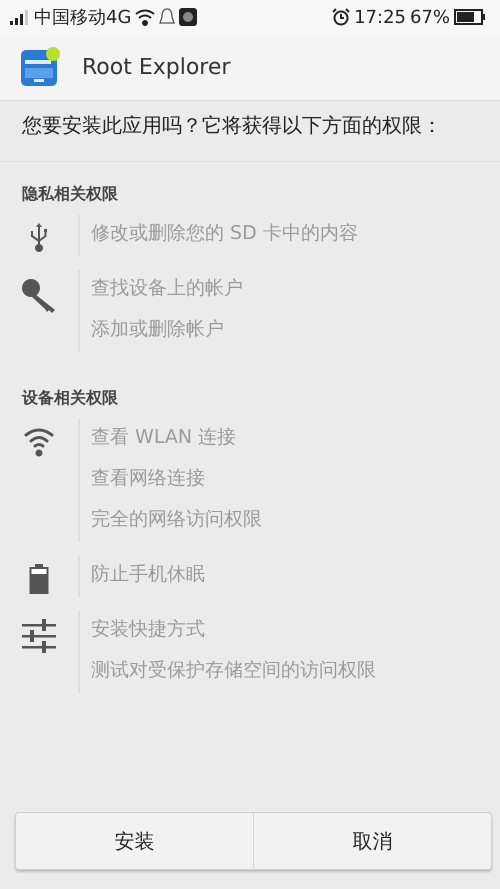  I want to click on permission-item: 修改或删除您的 SD 卡中的内容, so click(224, 233).